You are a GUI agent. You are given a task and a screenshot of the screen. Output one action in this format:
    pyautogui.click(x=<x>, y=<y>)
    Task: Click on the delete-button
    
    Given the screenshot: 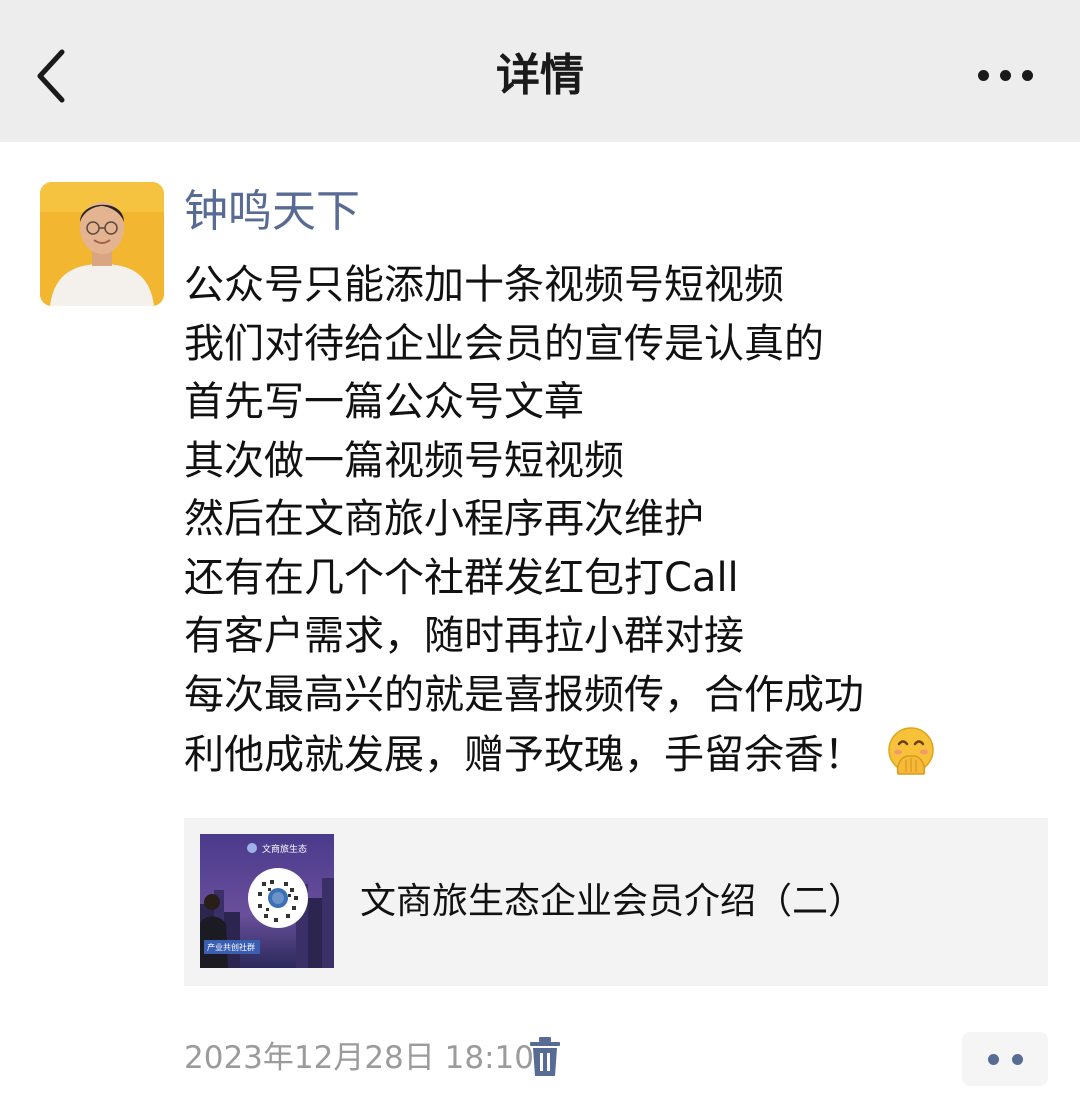 What is the action you would take?
    pyautogui.click(x=545, y=1057)
    